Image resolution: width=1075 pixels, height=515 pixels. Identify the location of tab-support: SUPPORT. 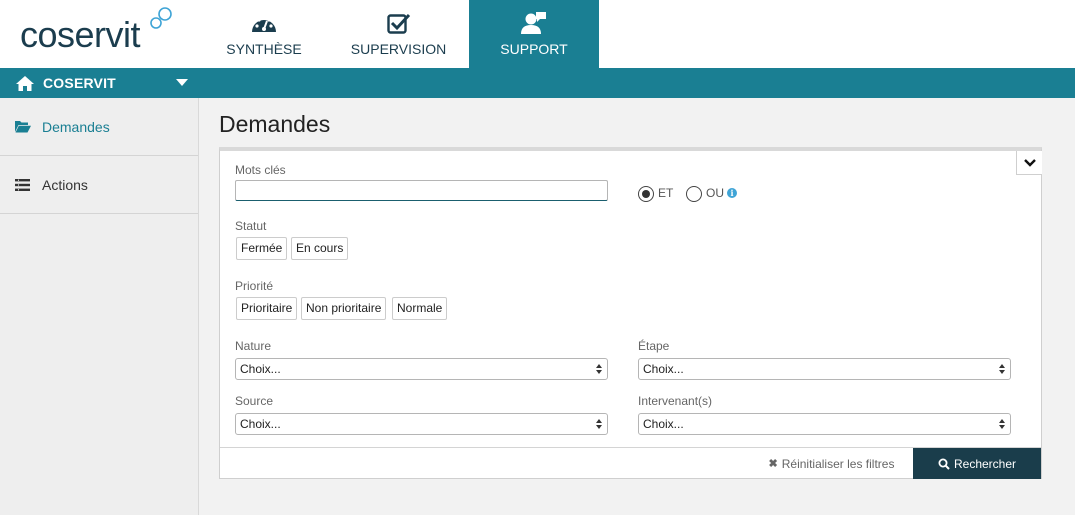
(534, 34).